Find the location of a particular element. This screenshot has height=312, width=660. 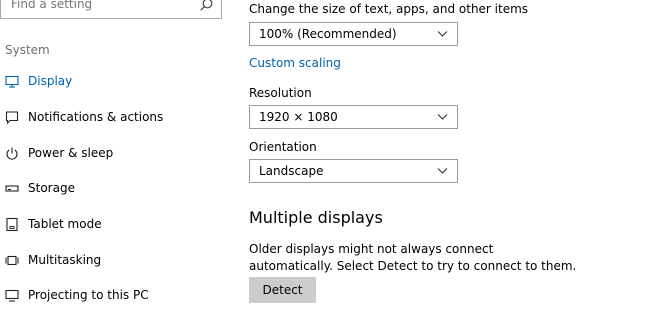

sidebar-item-label: Storage is located at coordinates (51, 188).